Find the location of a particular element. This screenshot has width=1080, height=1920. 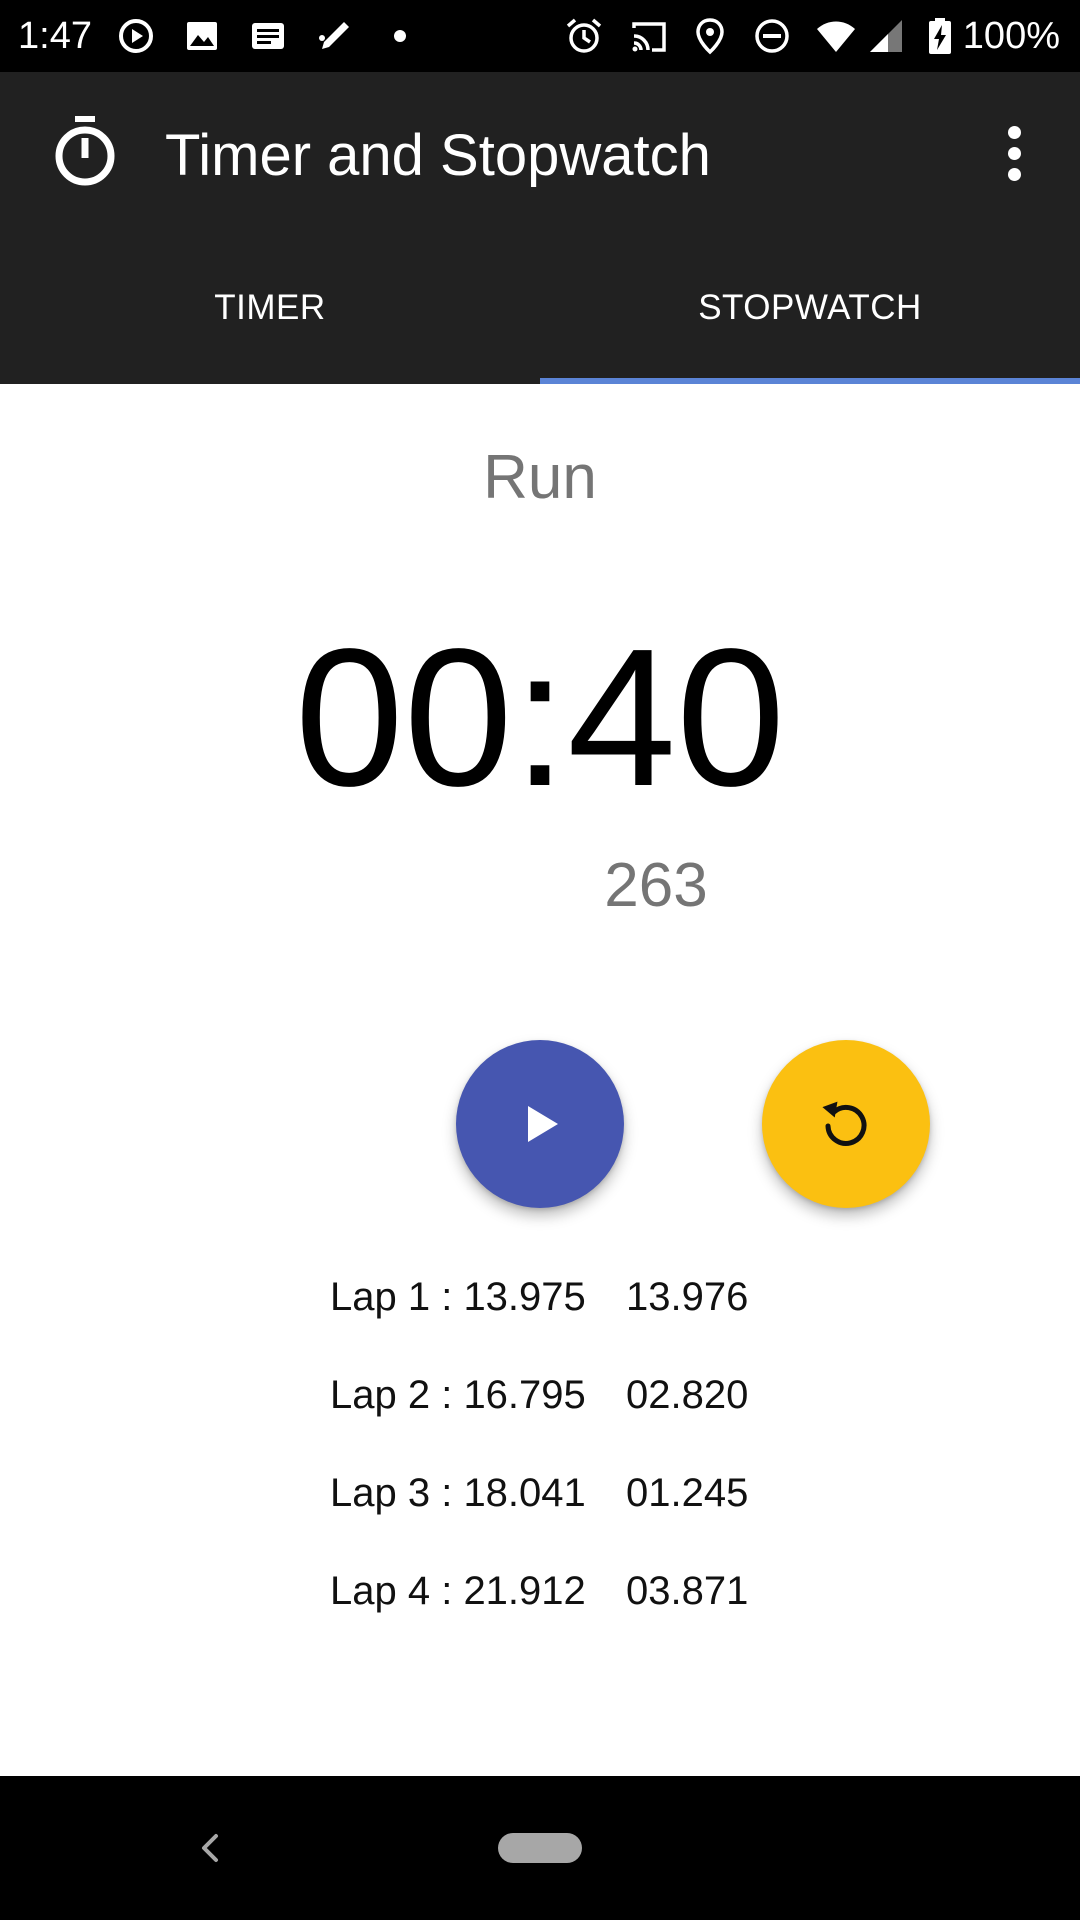

stopwatch-label: Run is located at coordinates (540, 477).